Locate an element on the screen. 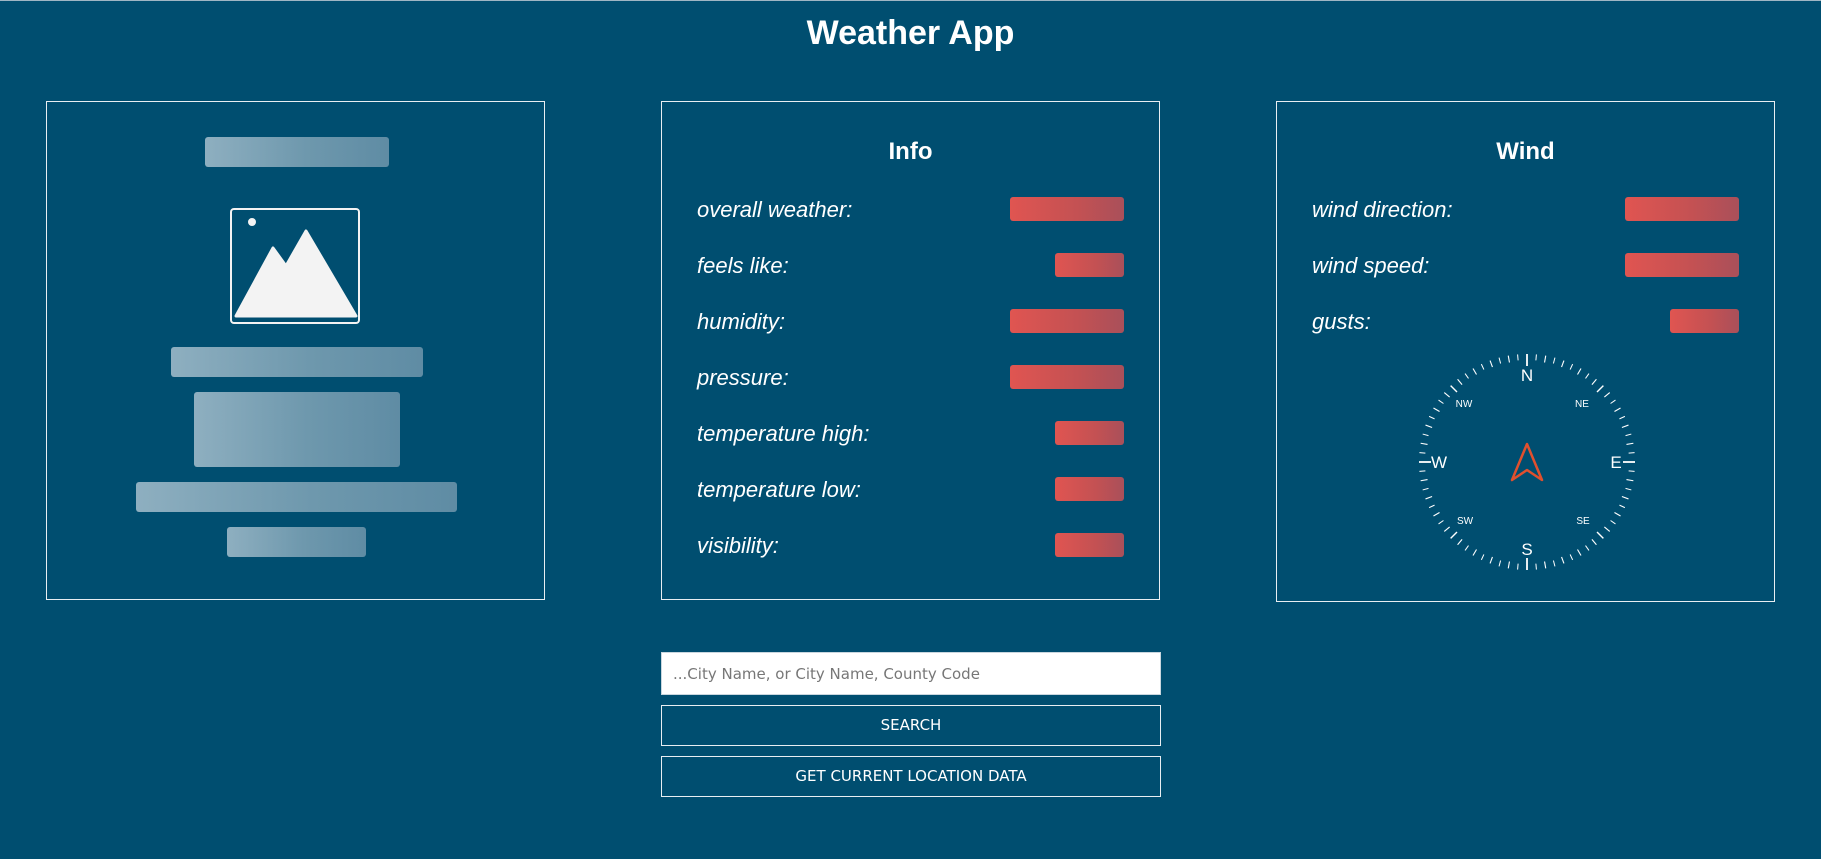 The height and width of the screenshot is (859, 1821). wind-value-gusts is located at coordinates (1704, 321).